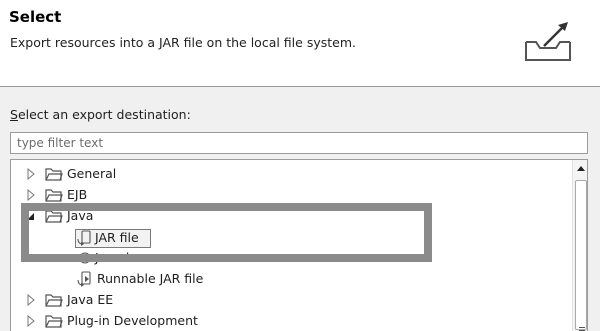 This screenshot has height=331, width=600. What do you see at coordinates (581, 168) in the screenshot?
I see `scroll-up-arrow-icon` at bounding box center [581, 168].